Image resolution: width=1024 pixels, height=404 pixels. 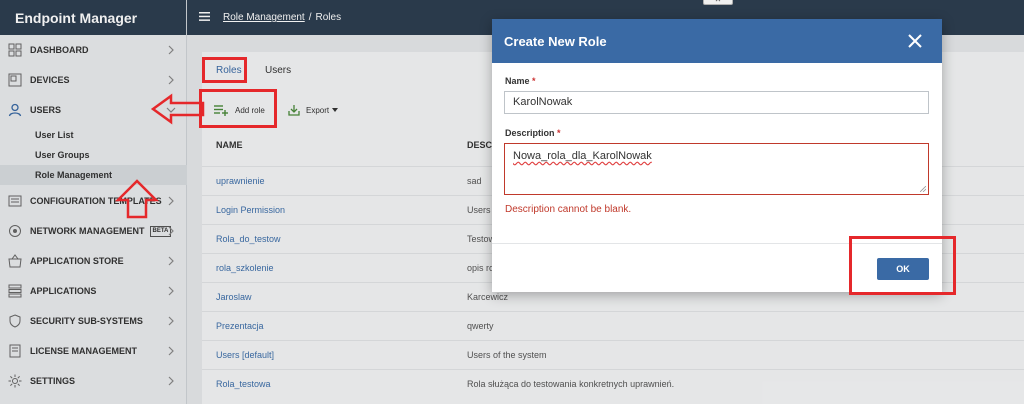 What do you see at coordinates (717, 41) in the screenshot?
I see `dialog-header: Create New Role` at bounding box center [717, 41].